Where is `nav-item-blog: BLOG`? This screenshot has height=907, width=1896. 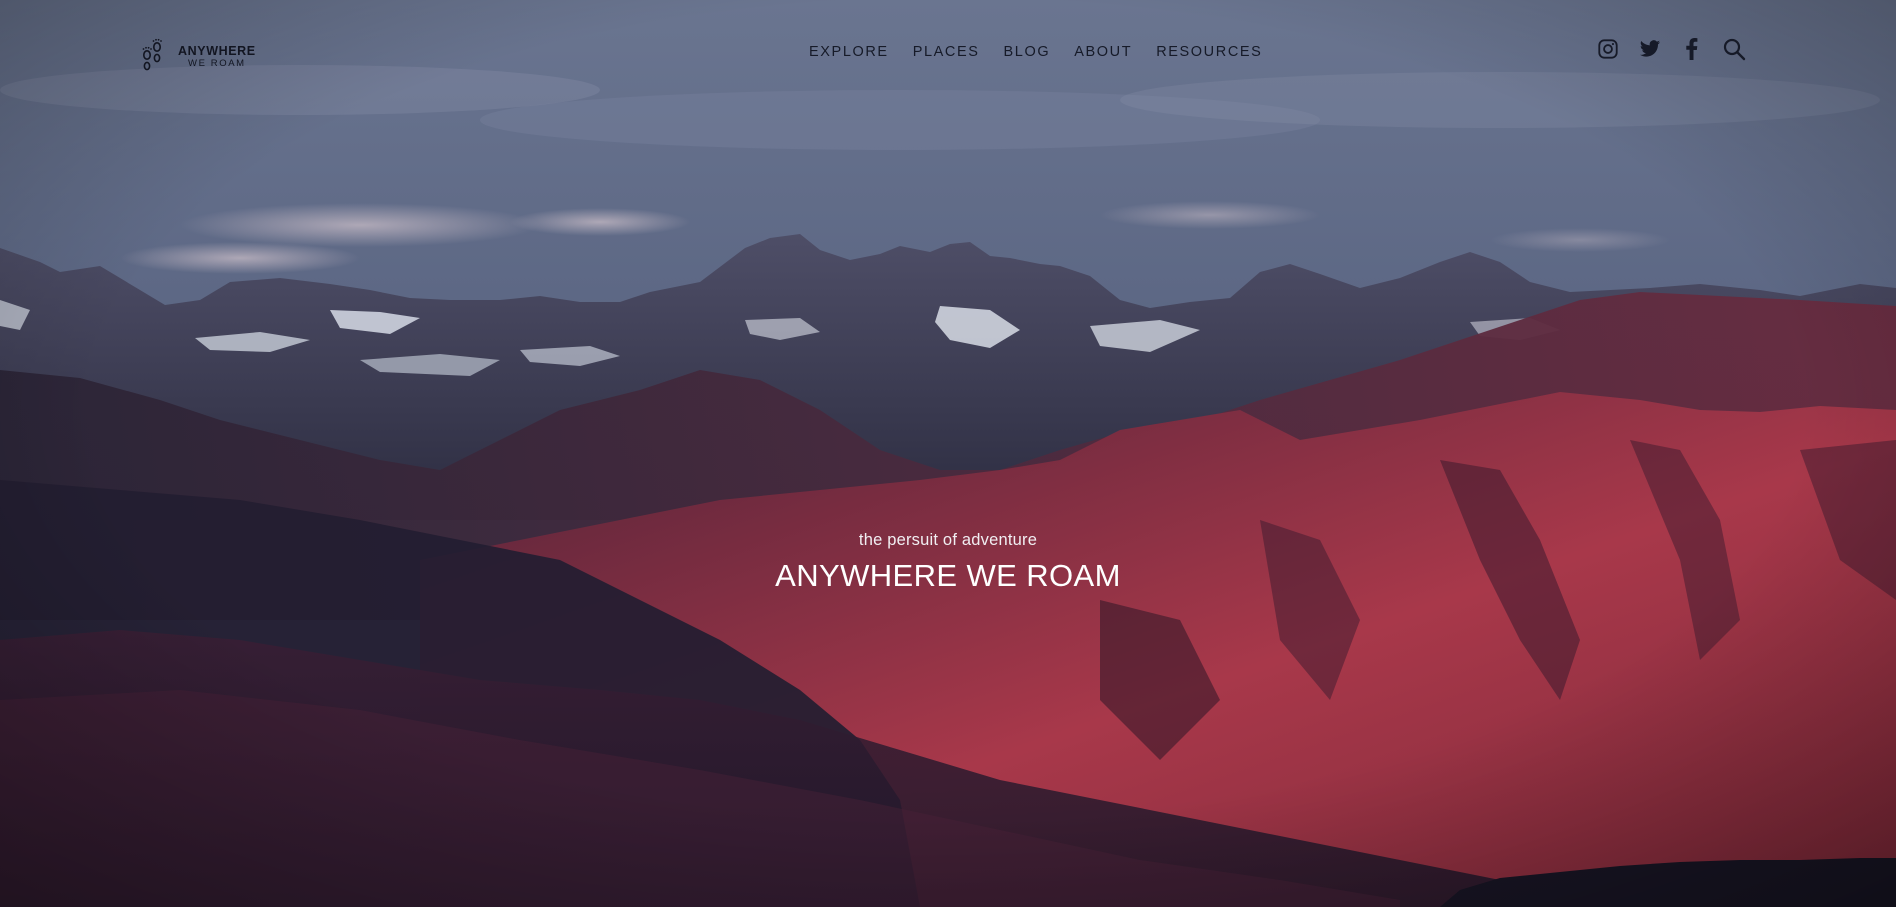
nav-item-blog: BLOG is located at coordinates (1027, 52).